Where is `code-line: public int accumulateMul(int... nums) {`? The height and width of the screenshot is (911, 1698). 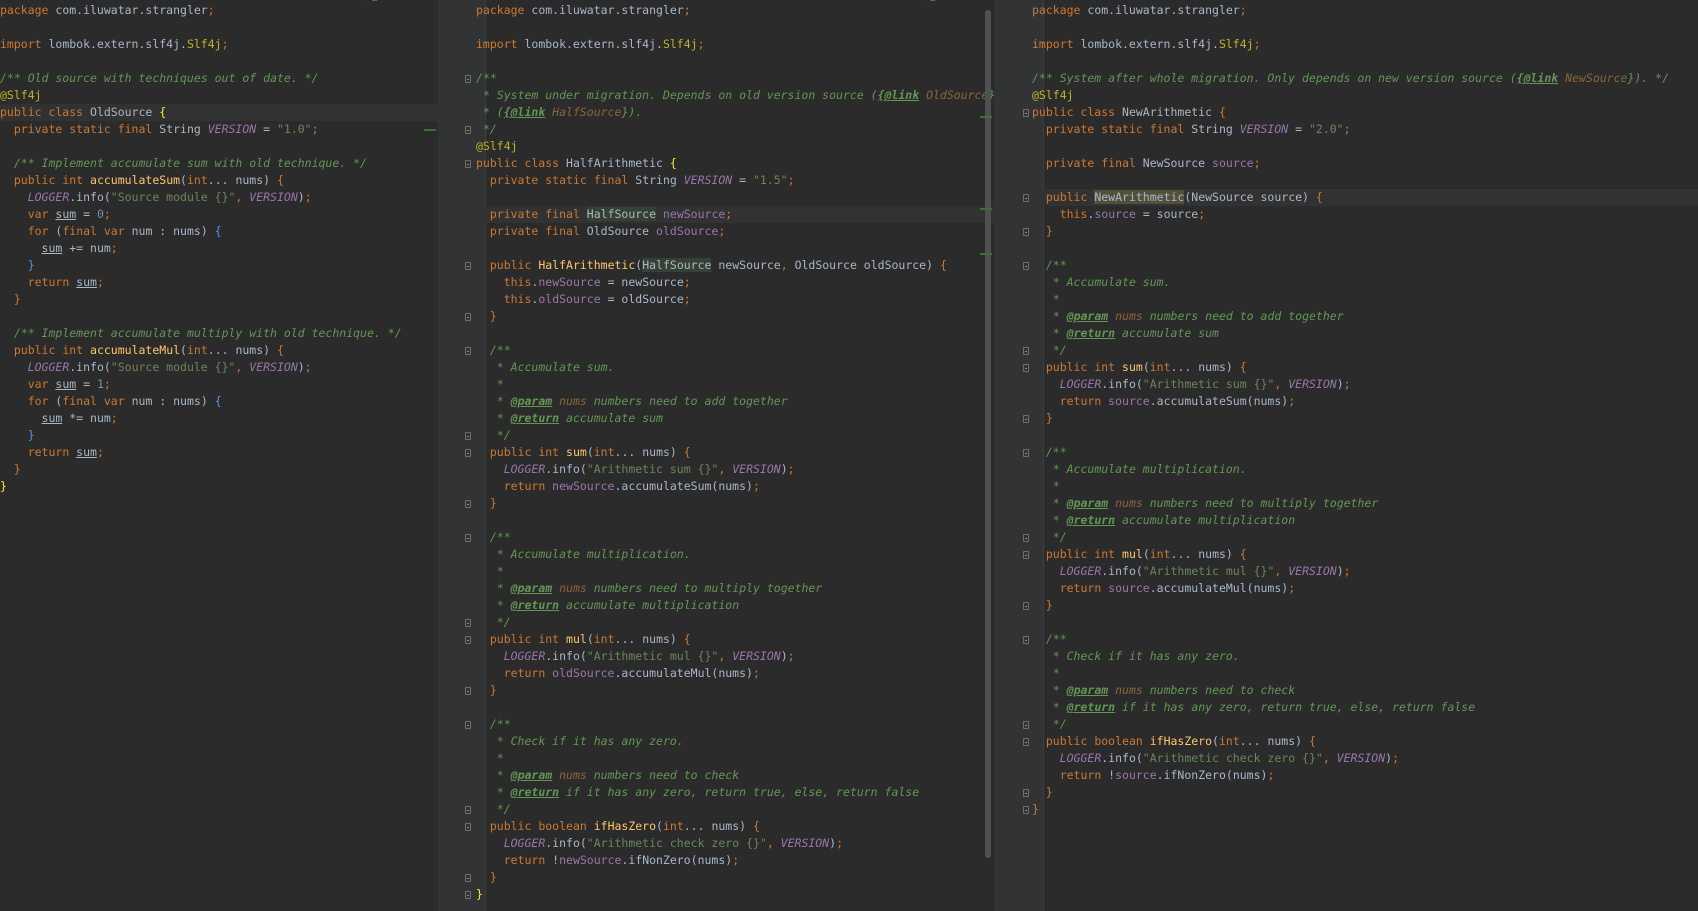 code-line: public int accumulateMul(int... nums) { is located at coordinates (219, 350).